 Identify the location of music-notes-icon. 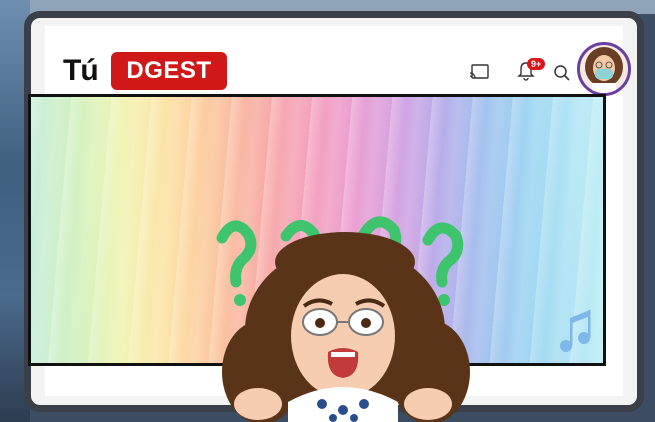
(575, 331).